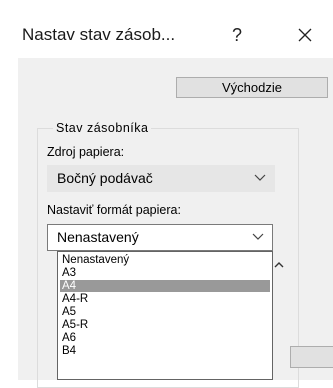 The height and width of the screenshot is (388, 333). I want to click on help-button: ?, so click(237, 35).